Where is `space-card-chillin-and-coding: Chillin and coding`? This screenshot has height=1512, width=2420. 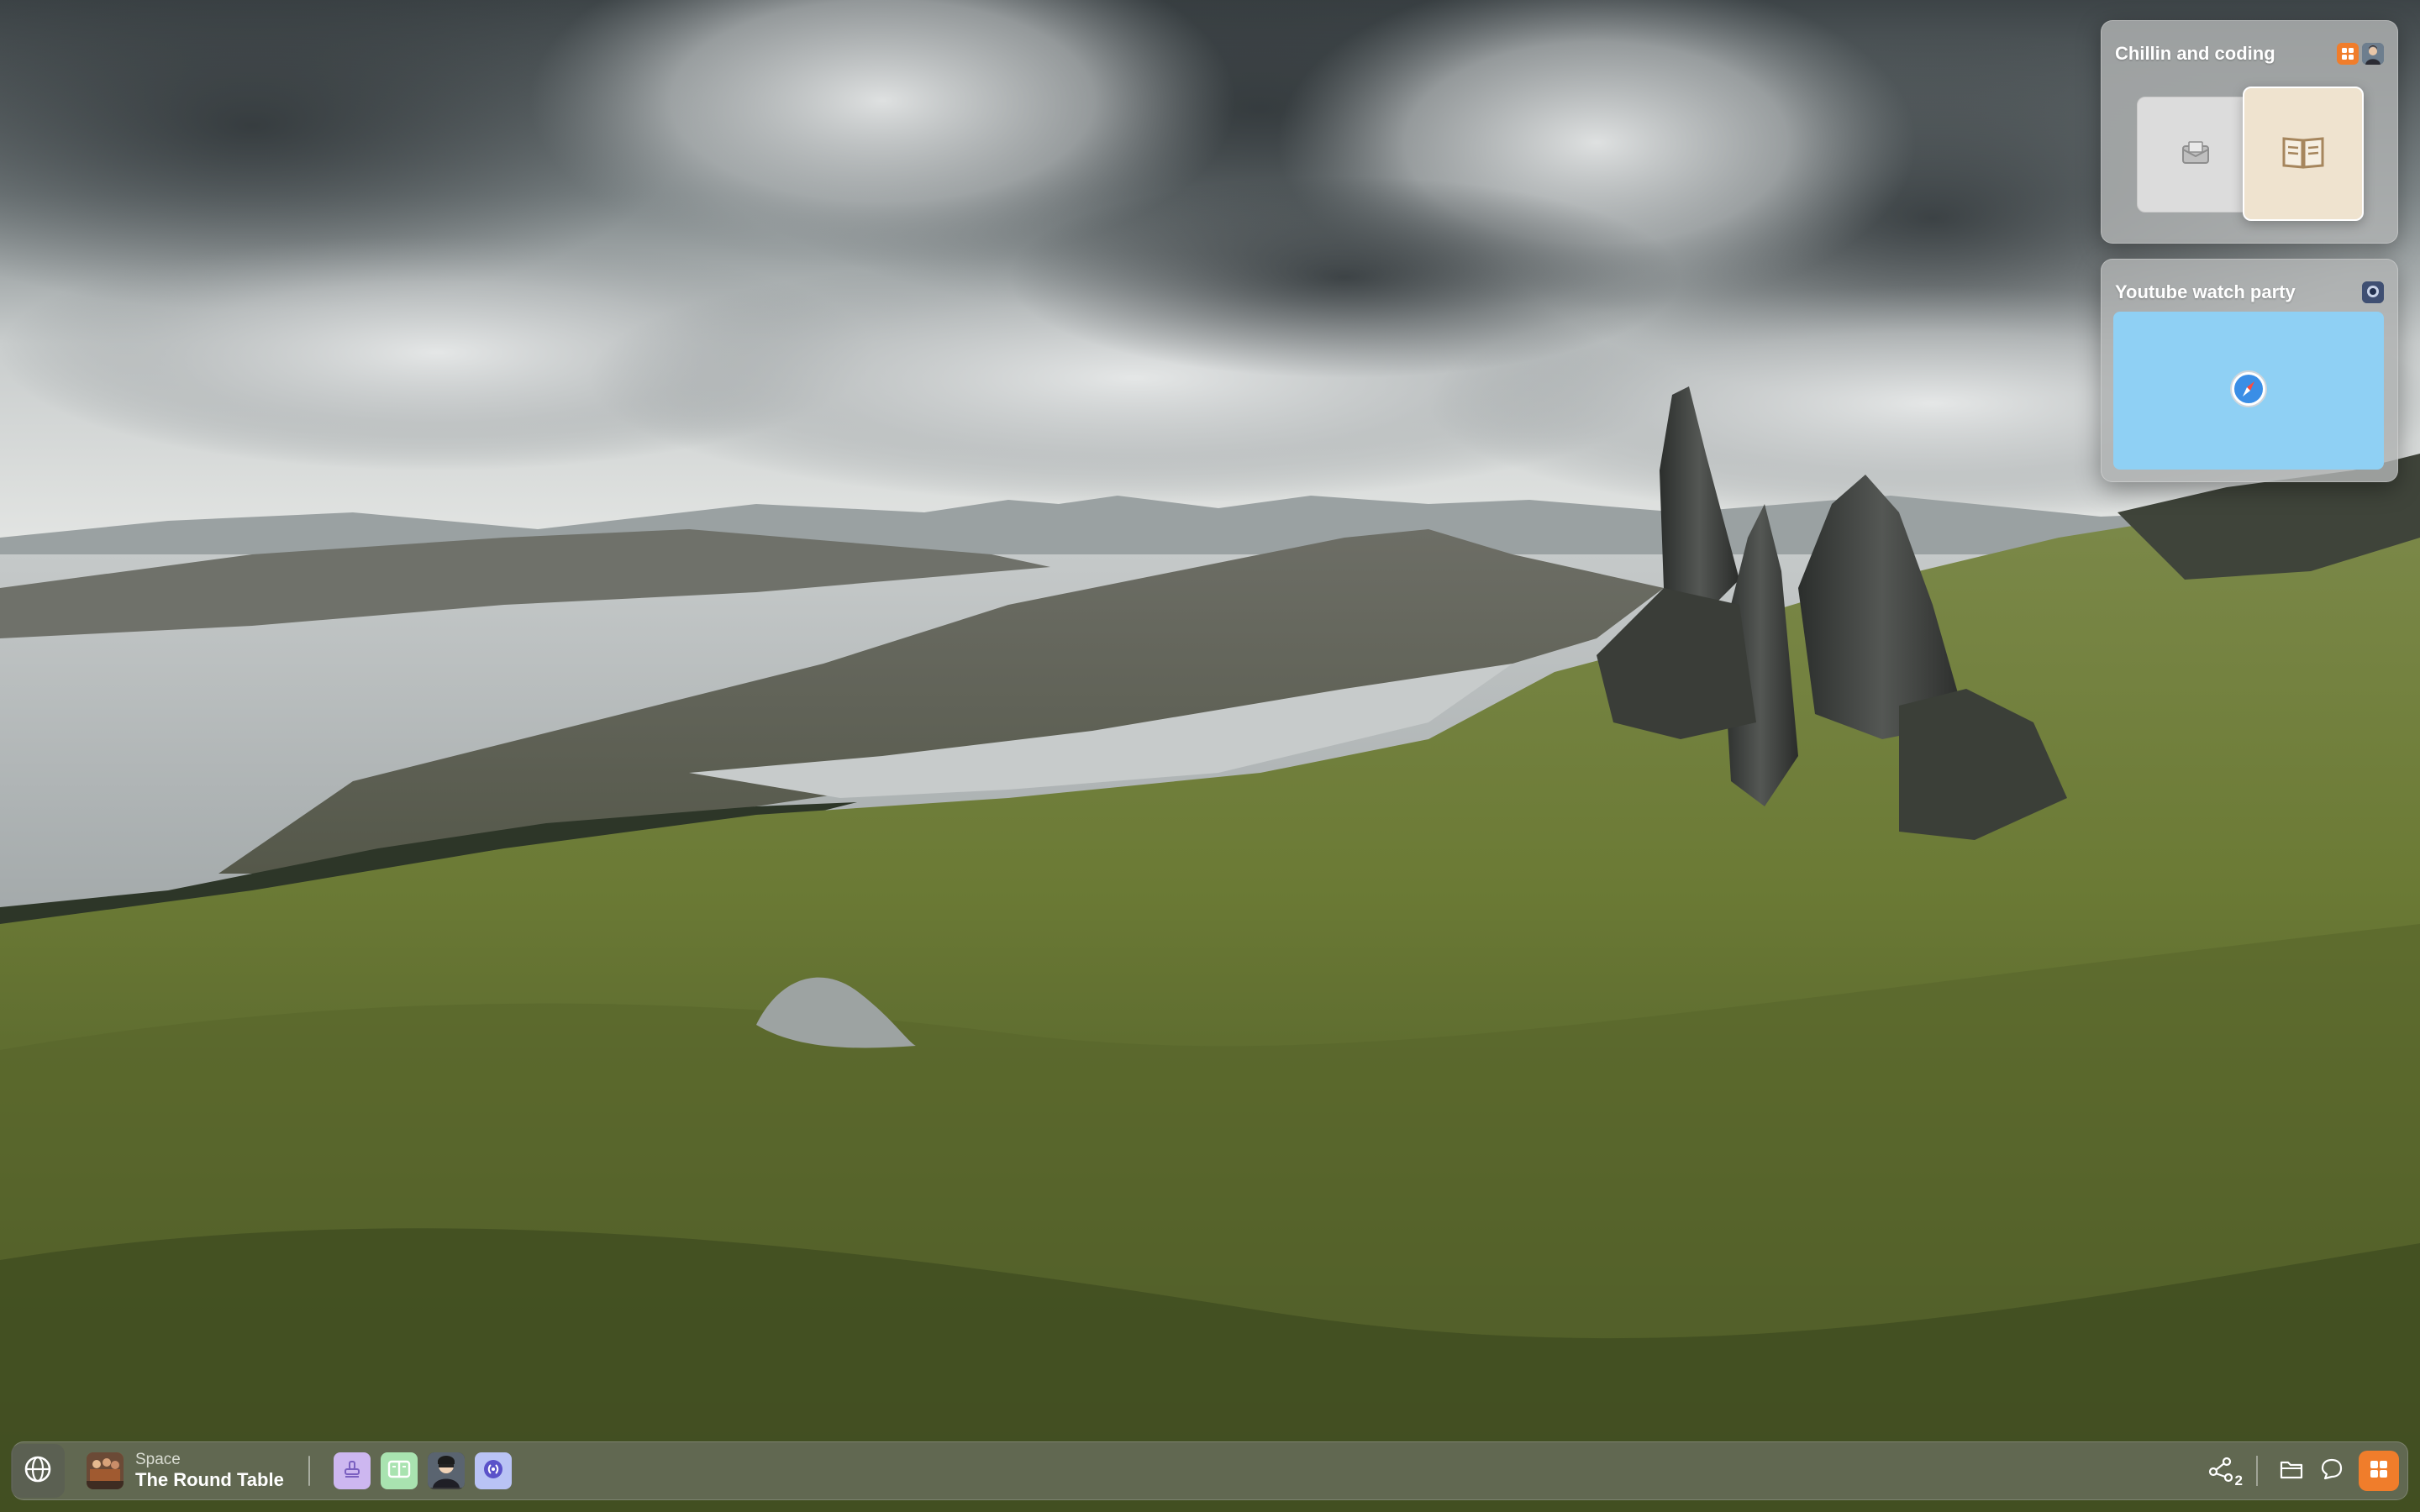
space-card-chillin-and-coding: Chillin and coding is located at coordinates (2249, 132).